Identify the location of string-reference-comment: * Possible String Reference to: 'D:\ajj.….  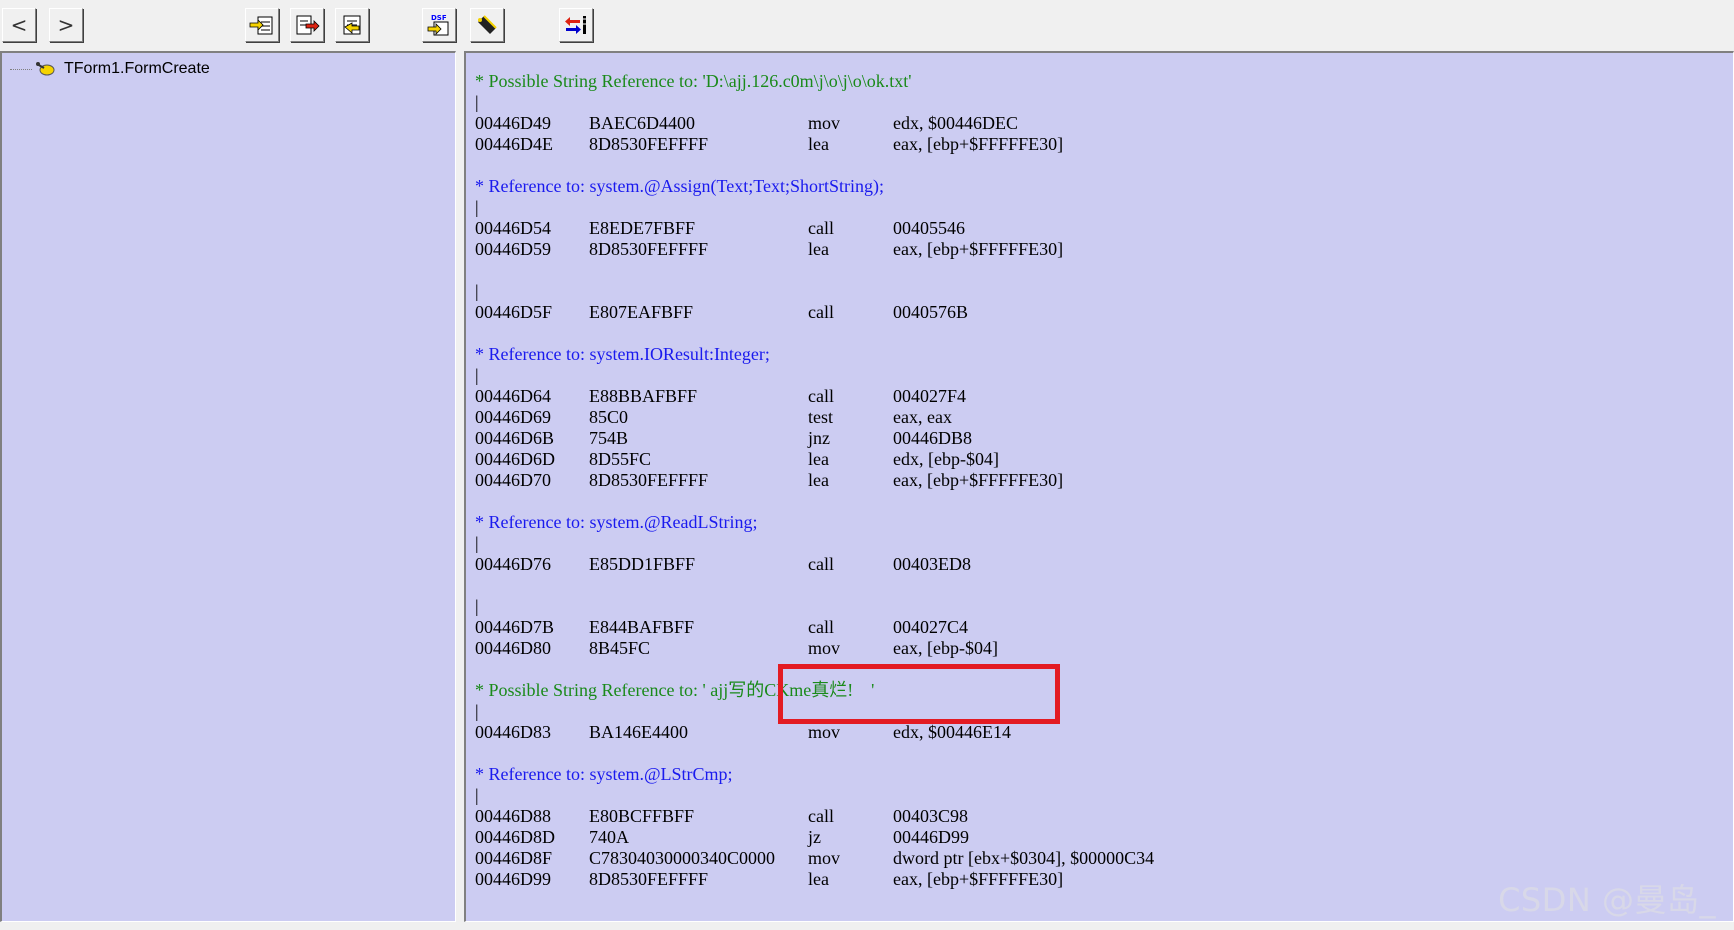
(693, 81).